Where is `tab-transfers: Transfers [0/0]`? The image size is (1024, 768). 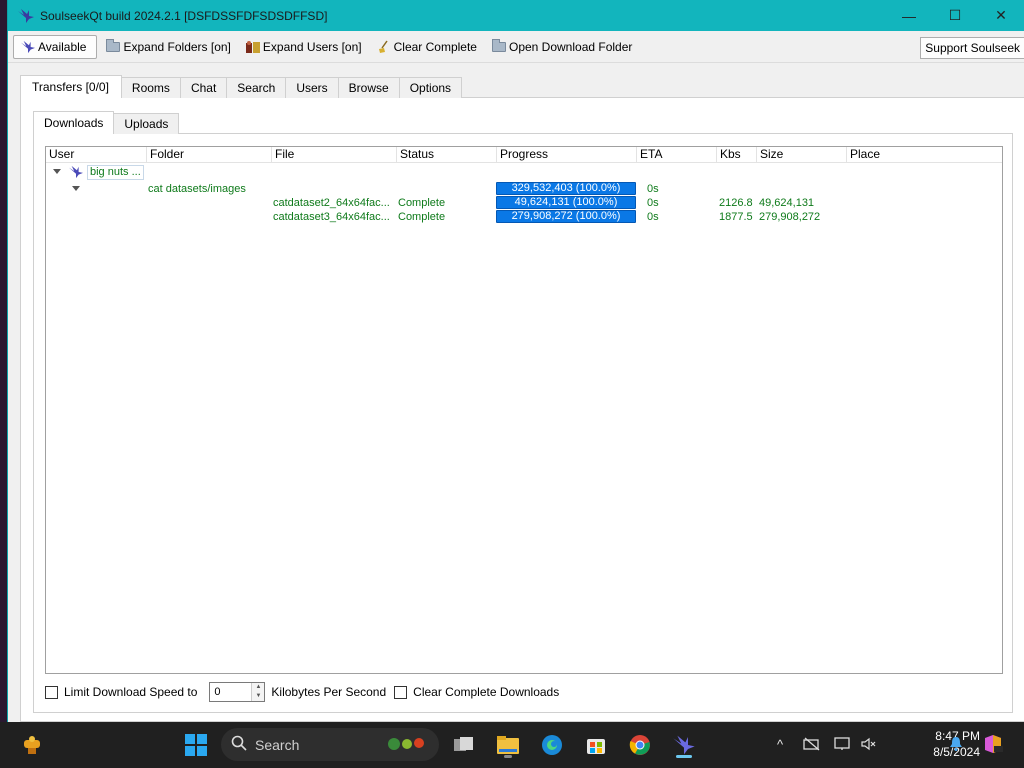 tab-transfers: Transfers [0/0] is located at coordinates (71, 86).